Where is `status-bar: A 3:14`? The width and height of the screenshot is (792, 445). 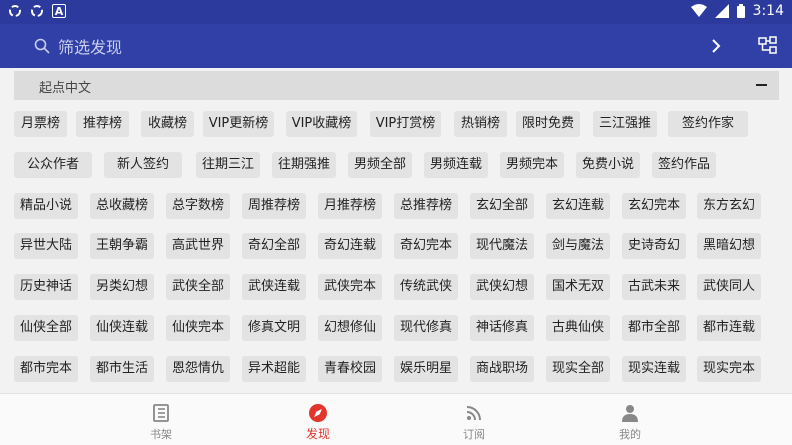
status-bar: A 3:14 is located at coordinates (396, 12).